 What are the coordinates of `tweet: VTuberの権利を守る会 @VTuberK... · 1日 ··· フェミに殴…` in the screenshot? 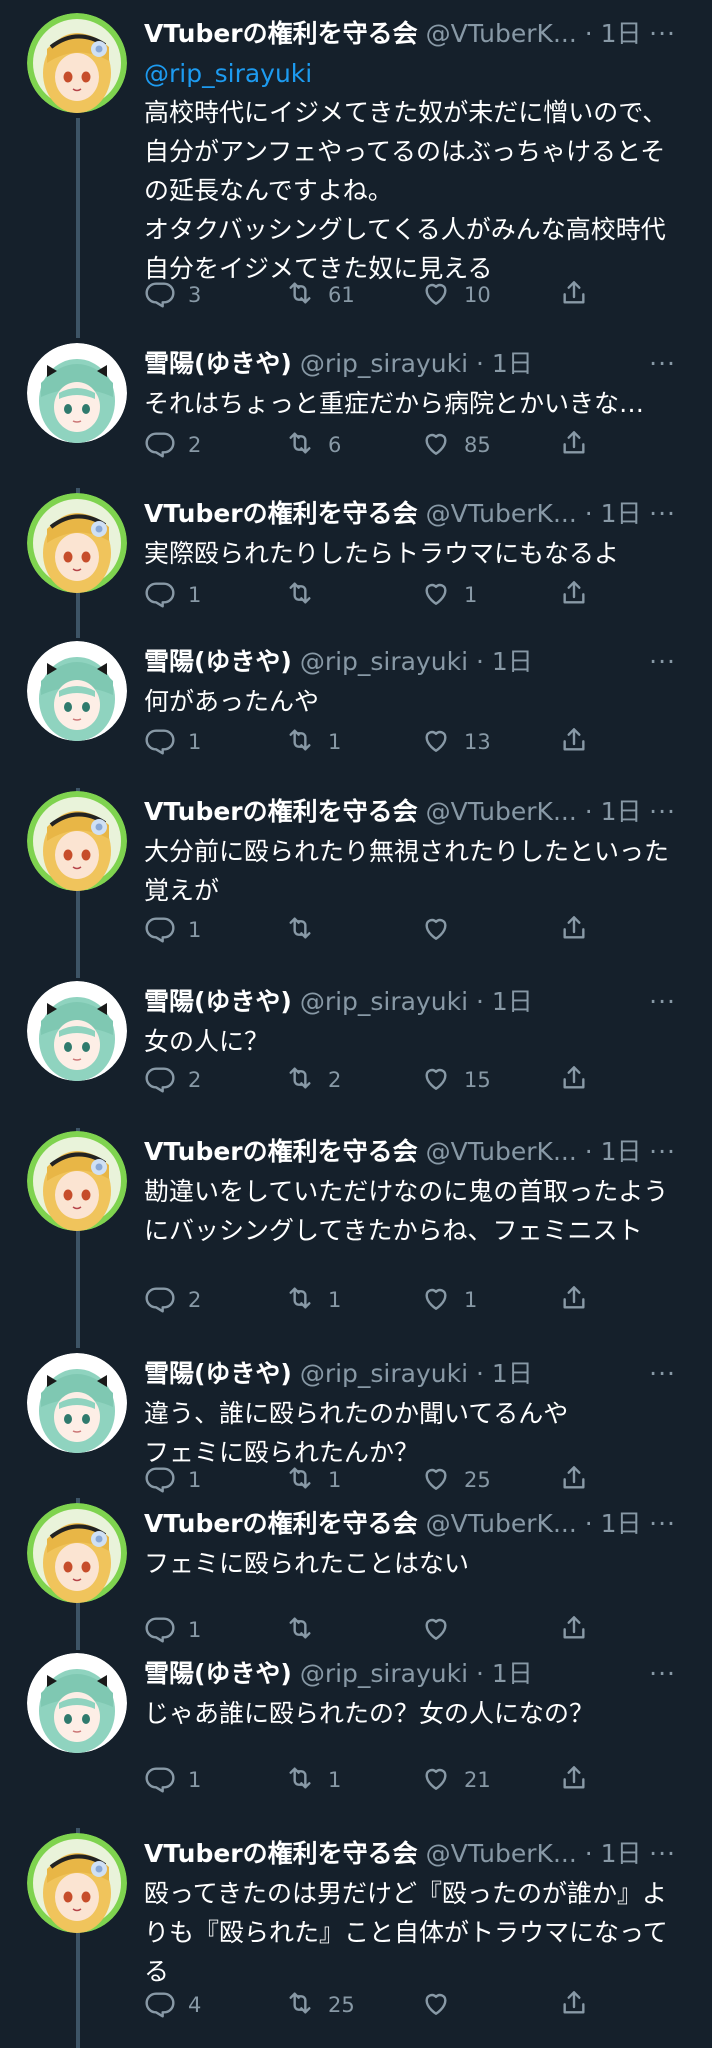 It's located at (356, 1566).